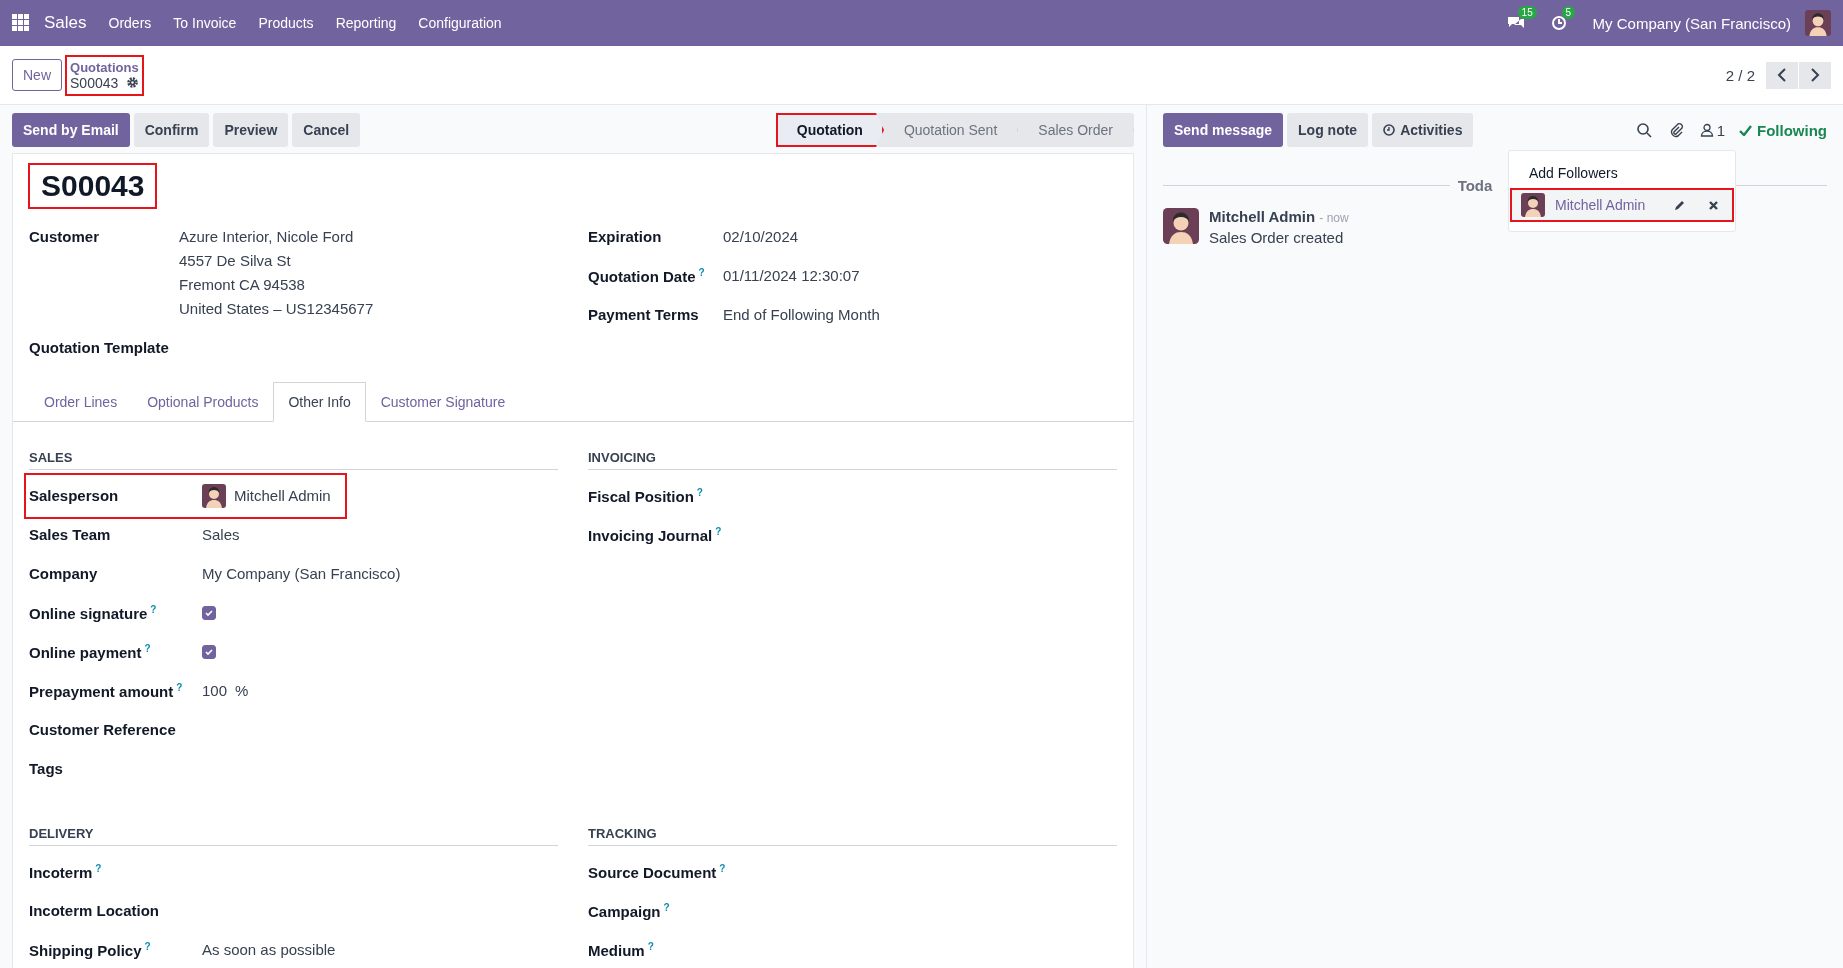  Describe the element at coordinates (1609, 205) in the screenshot. I see `follower-name: Mitchell Admin` at that location.